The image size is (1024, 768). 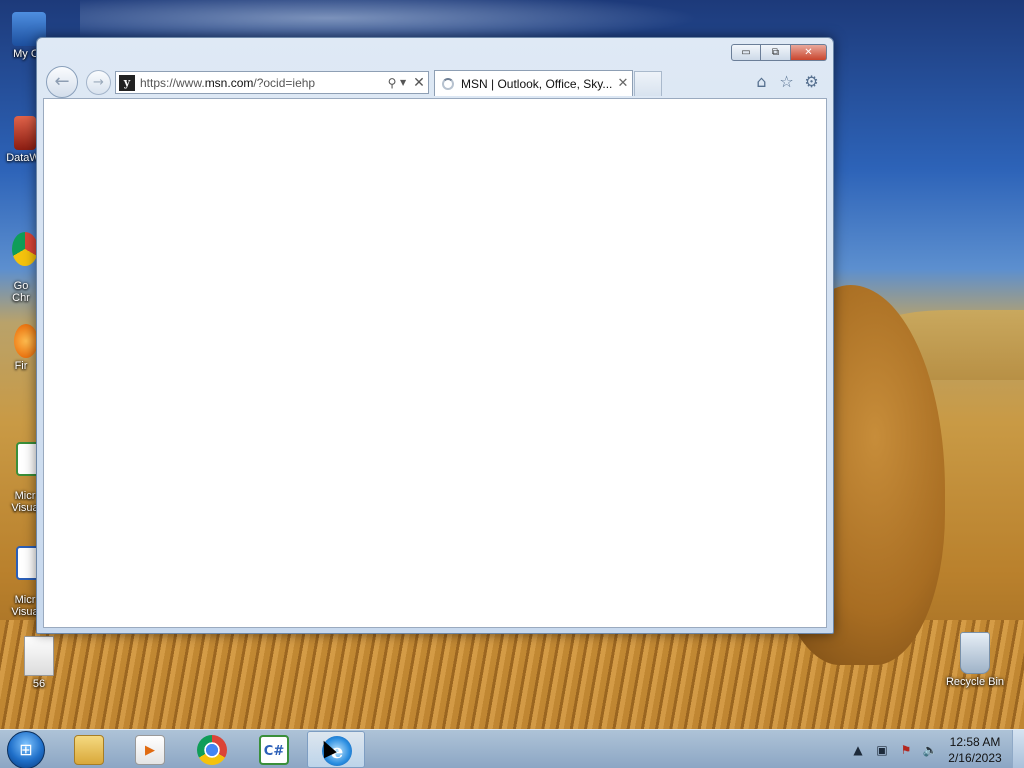 What do you see at coordinates (39, 656) in the screenshot?
I see `text-file-icon` at bounding box center [39, 656].